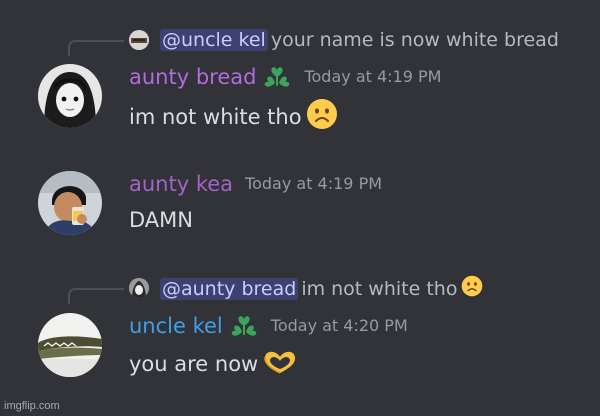 Image resolution: width=600 pixels, height=416 pixels. I want to click on reply-mention: @aunty bread, so click(229, 289).